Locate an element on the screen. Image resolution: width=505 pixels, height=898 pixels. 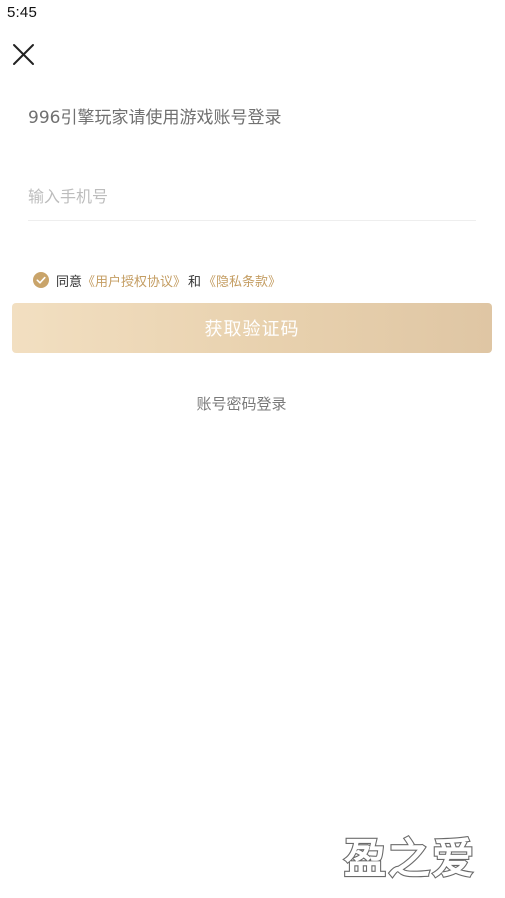
phone-input is located at coordinates (252, 196).